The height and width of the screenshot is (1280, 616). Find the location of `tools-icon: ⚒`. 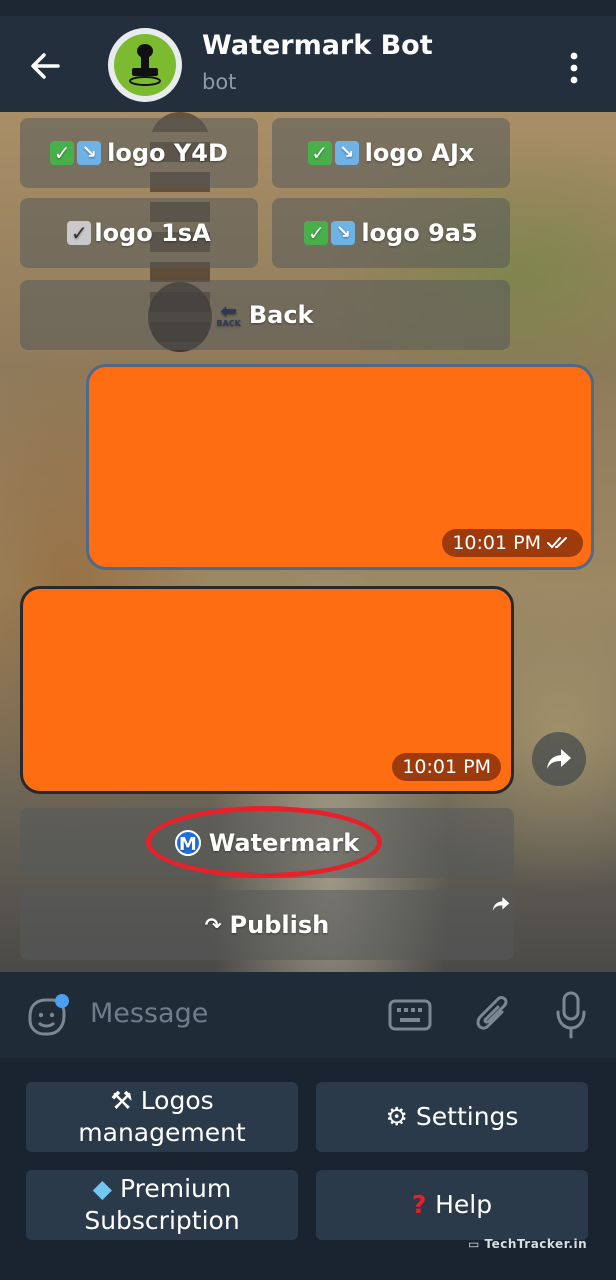

tools-icon: ⚒ is located at coordinates (125, 1100).